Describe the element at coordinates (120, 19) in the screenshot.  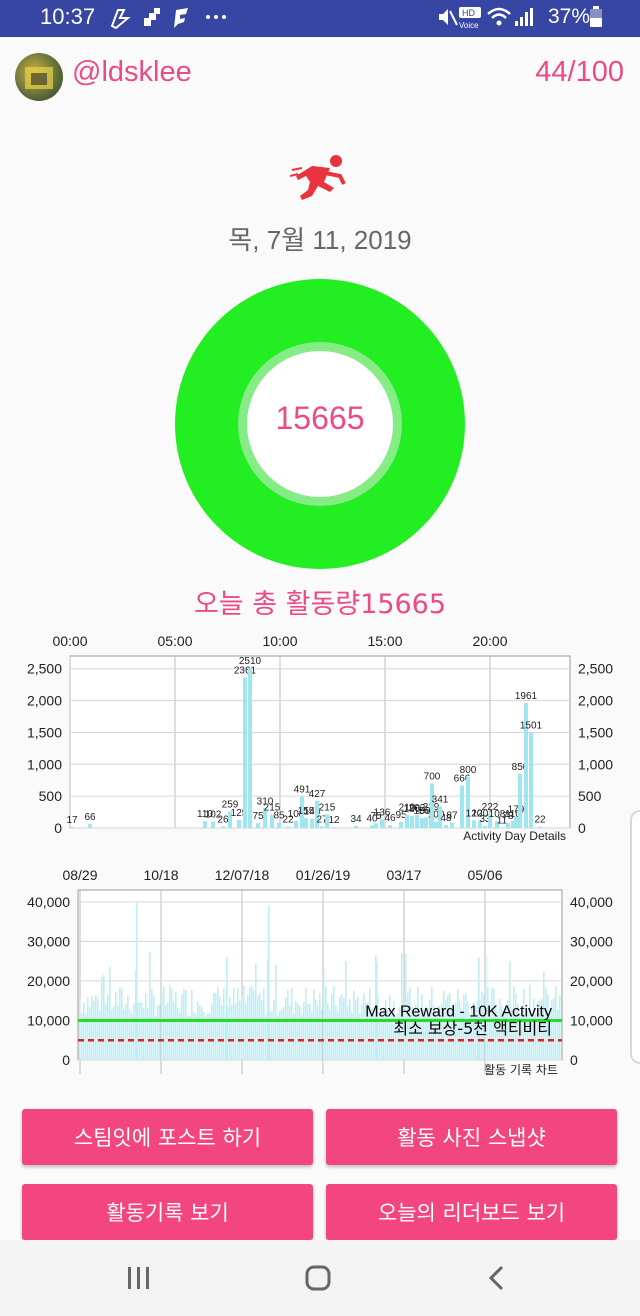
I see `notification-icon` at that location.